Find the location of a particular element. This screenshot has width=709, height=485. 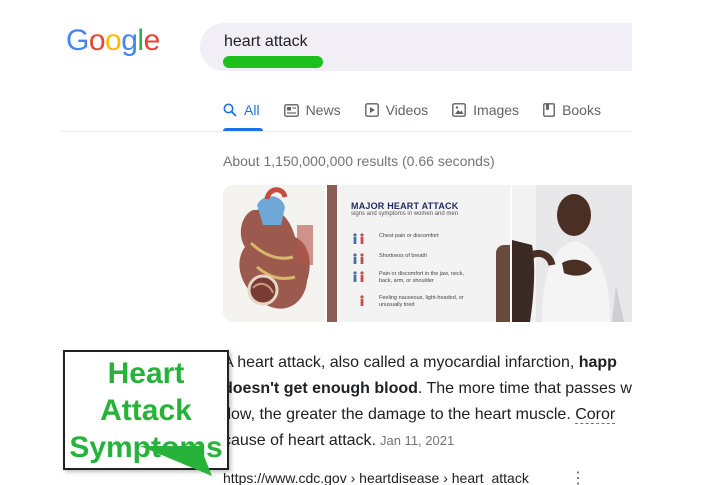

snippet-line: cause of heart attack. Jan 11, 2021 is located at coordinates (427, 441).